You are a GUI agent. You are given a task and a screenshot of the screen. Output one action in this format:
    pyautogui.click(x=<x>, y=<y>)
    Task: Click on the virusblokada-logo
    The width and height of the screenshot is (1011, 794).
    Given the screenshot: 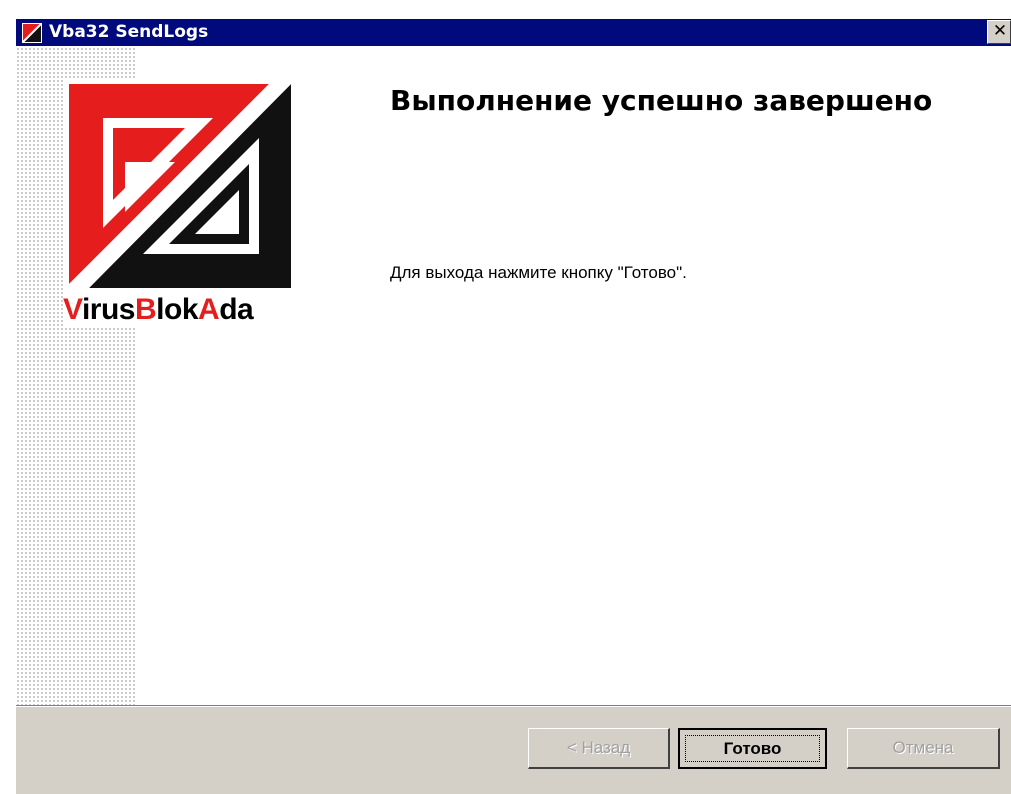 What is the action you would take?
    pyautogui.click(x=183, y=203)
    